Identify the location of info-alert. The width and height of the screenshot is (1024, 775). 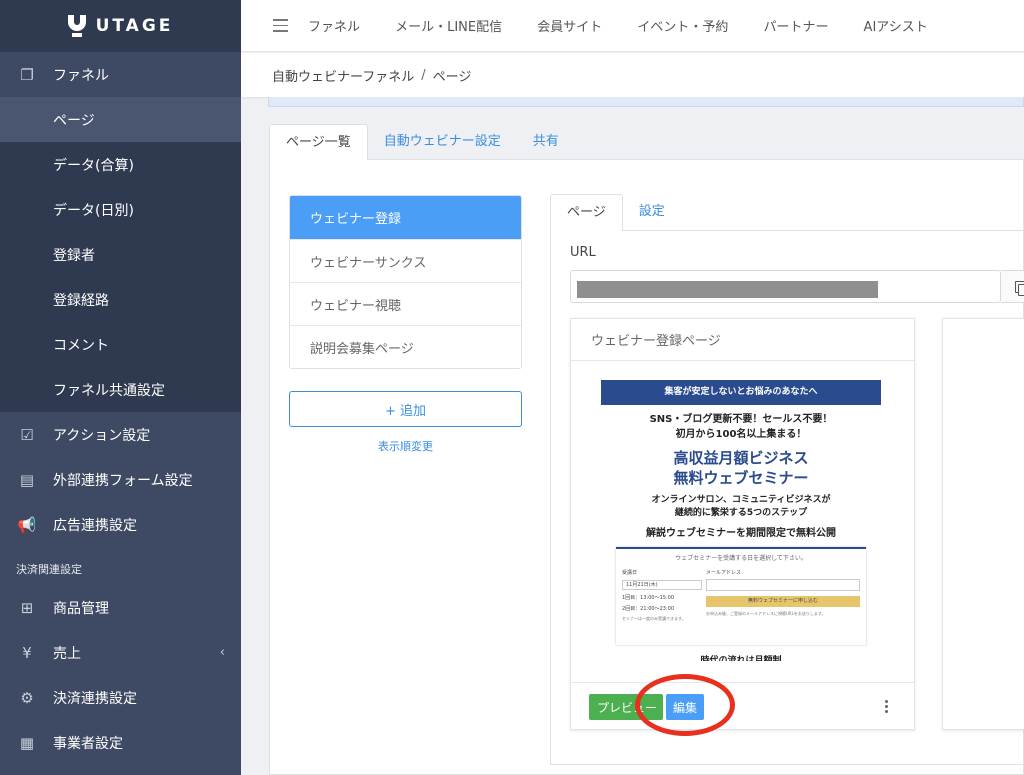
(646, 102).